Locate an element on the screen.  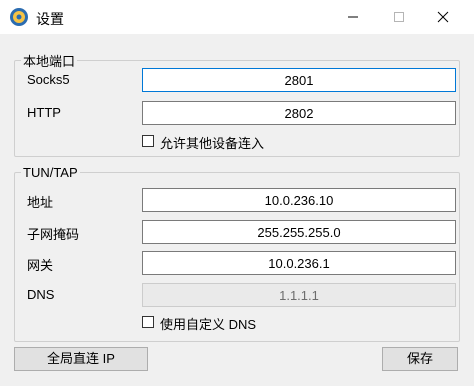
allow-other-devices-checkbox is located at coordinates (148, 141).